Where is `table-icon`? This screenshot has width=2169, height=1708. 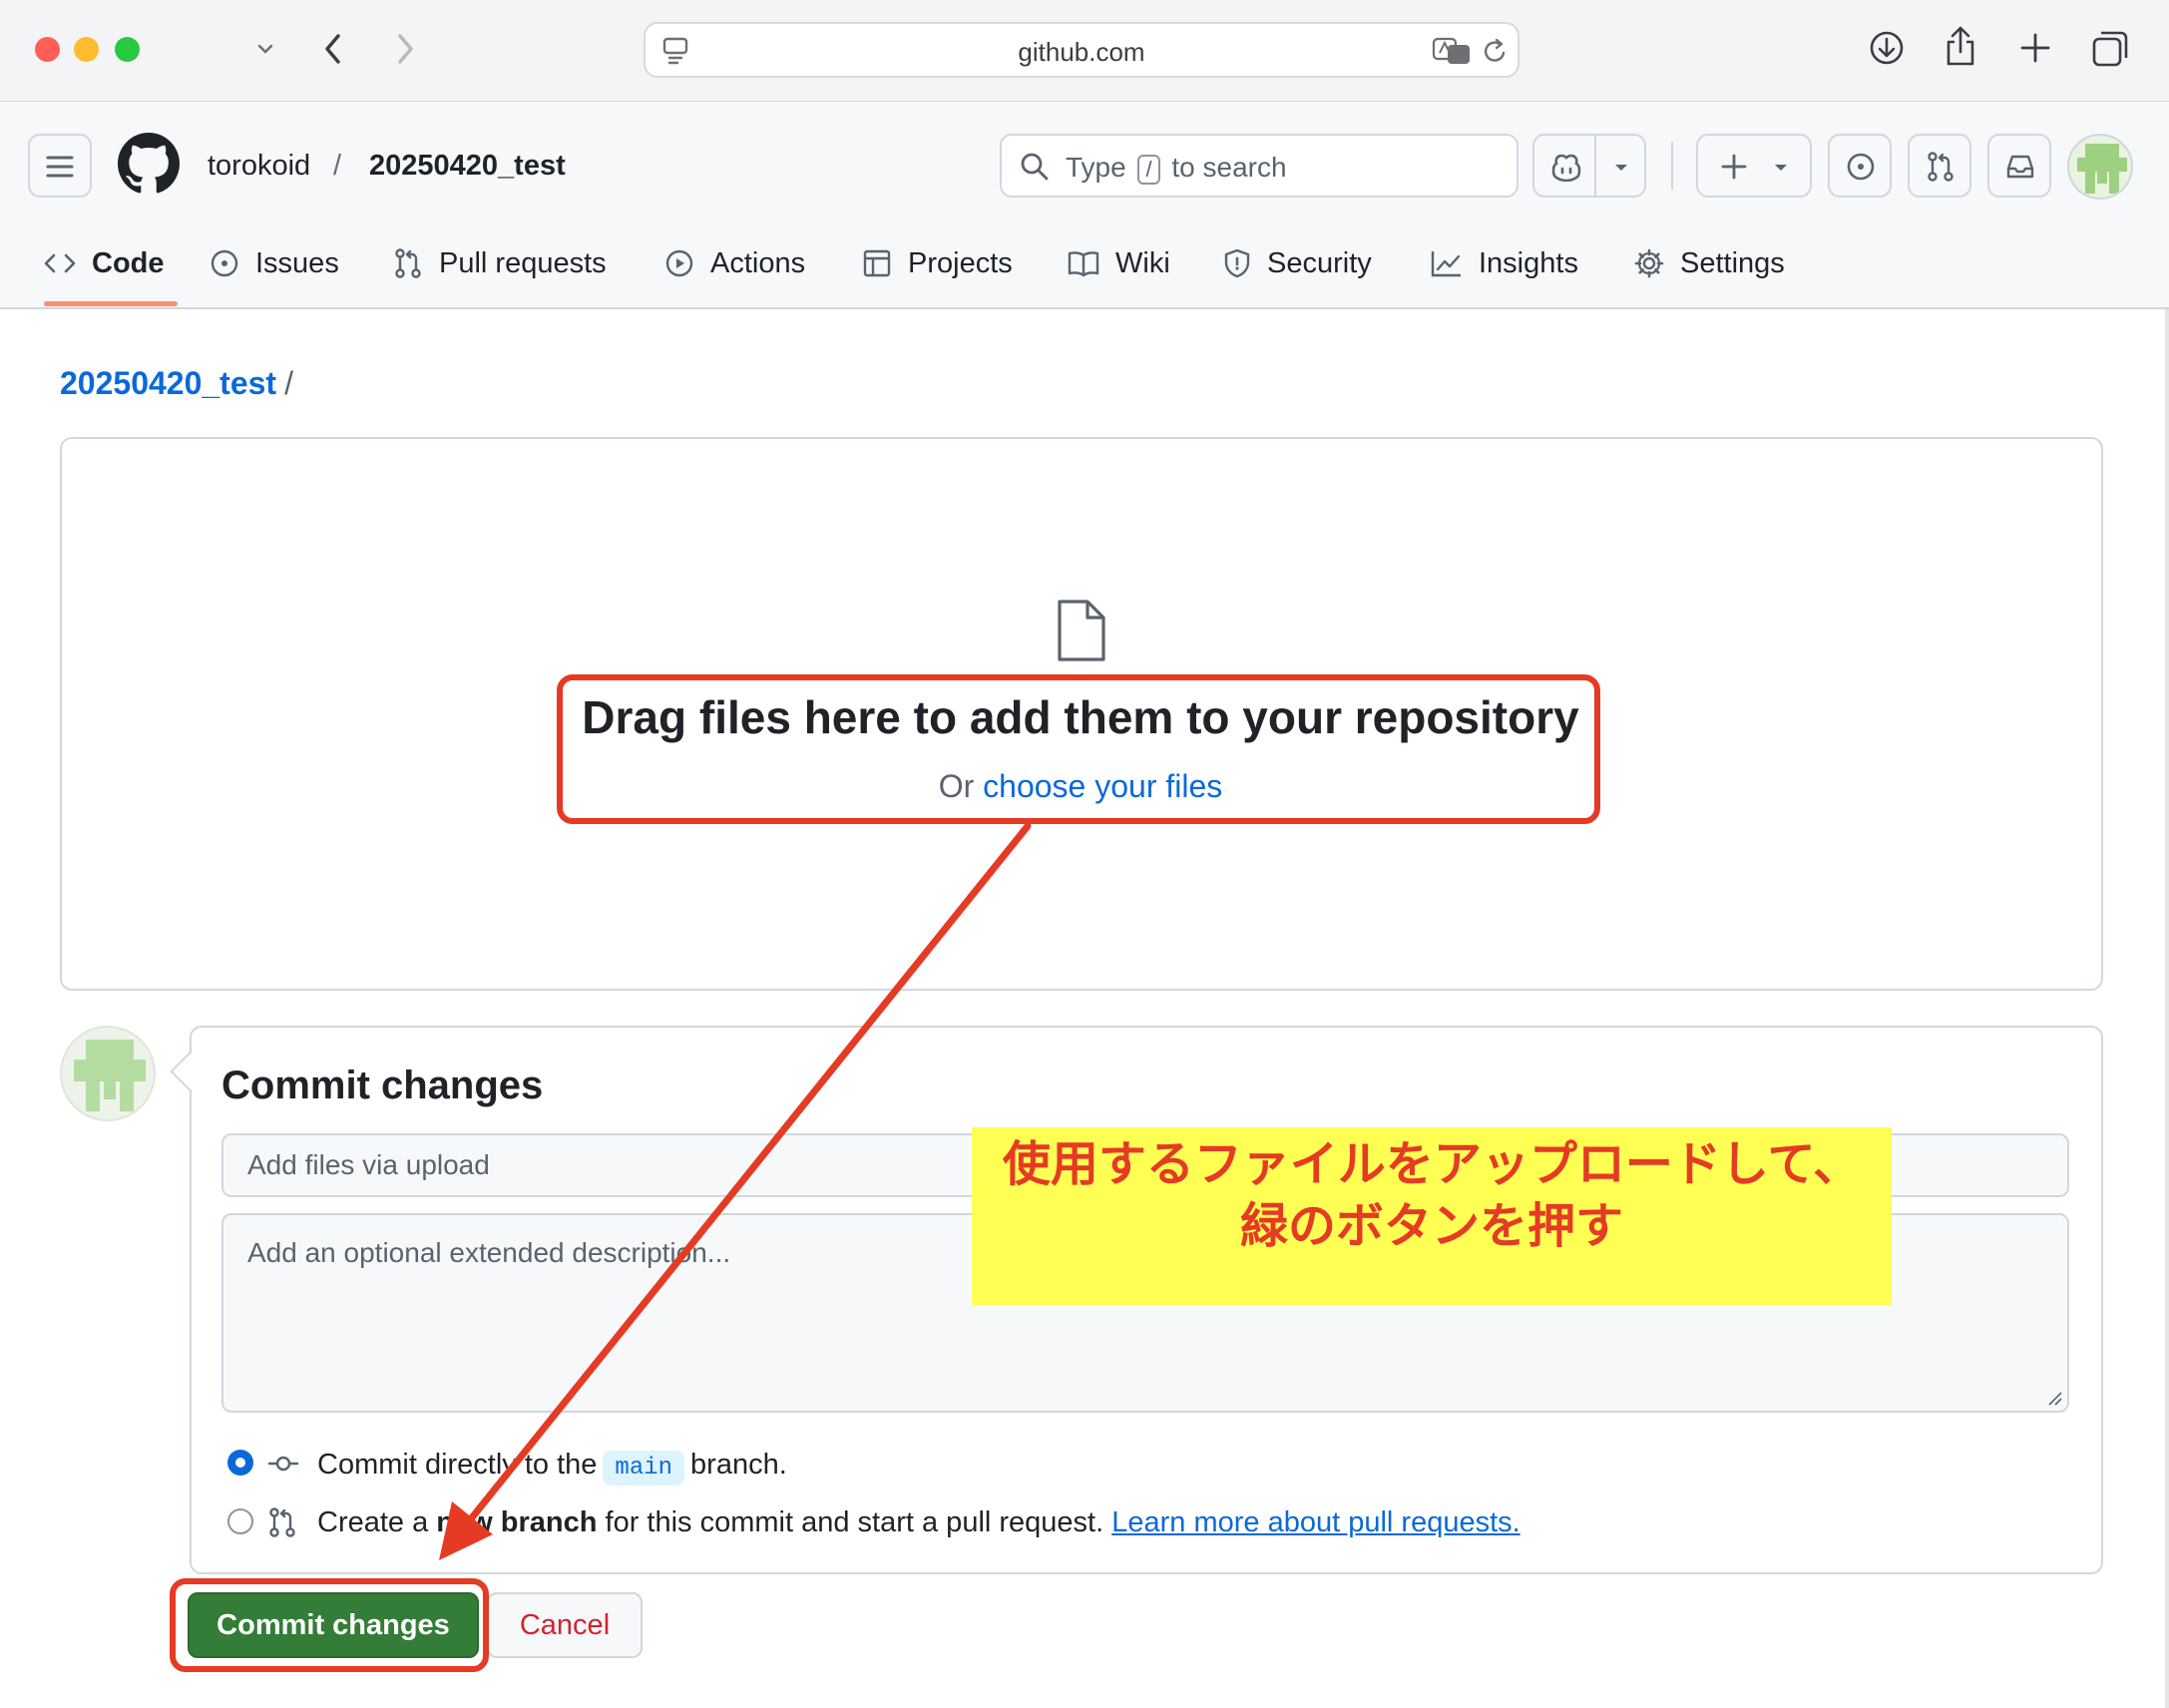
table-icon is located at coordinates (877, 263).